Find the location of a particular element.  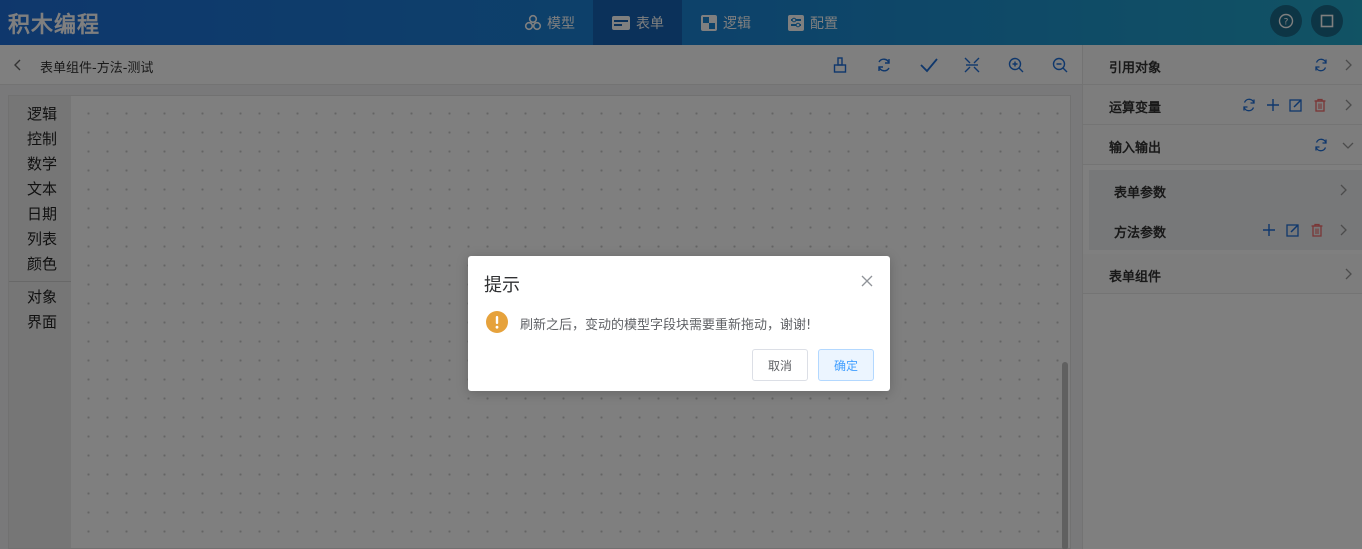

confirm-dialog: 提示 刷新之后，变动的模型字段块需要重新拖动，谢谢! 取消 确定 is located at coordinates (679, 323).